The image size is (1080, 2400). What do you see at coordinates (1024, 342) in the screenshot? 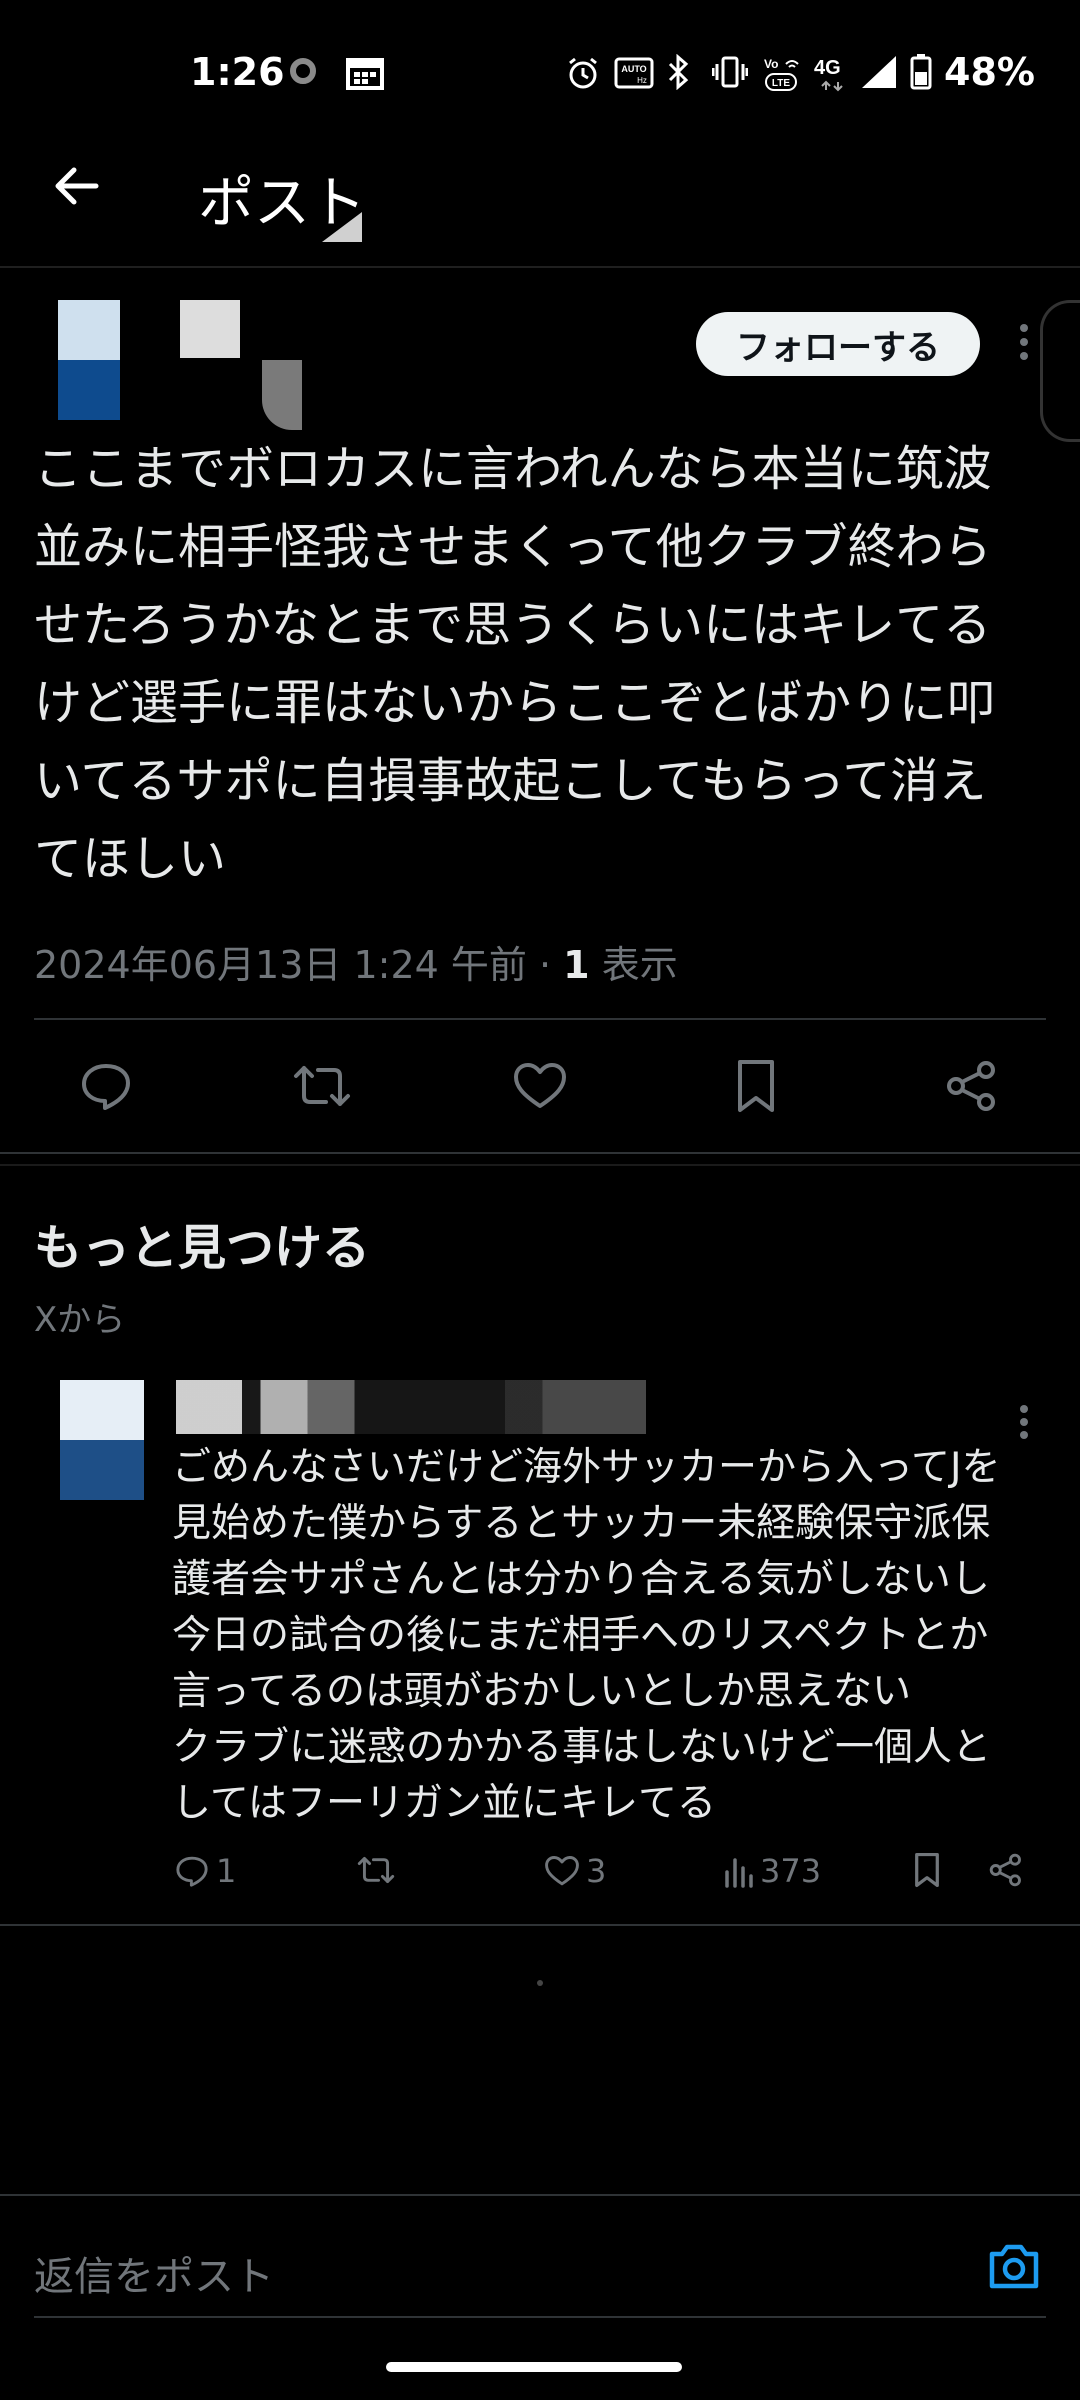
I see `more-options-icon` at bounding box center [1024, 342].